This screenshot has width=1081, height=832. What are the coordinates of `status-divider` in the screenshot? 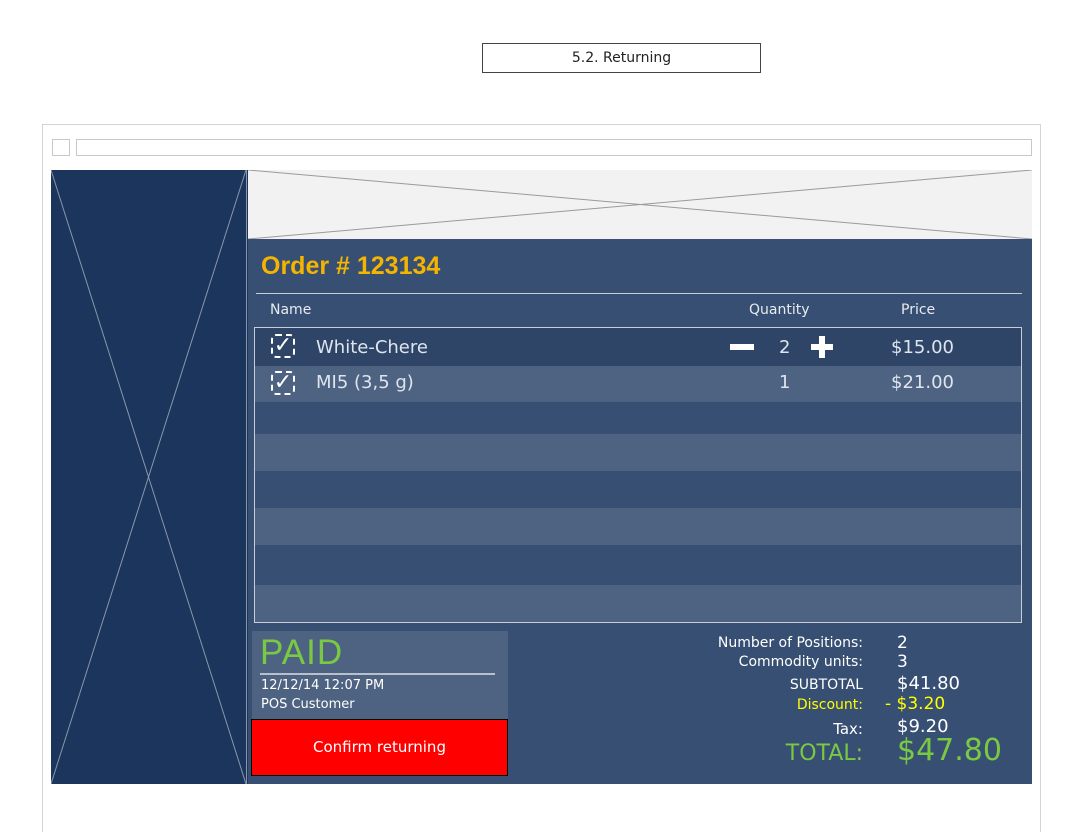 It's located at (377, 674).